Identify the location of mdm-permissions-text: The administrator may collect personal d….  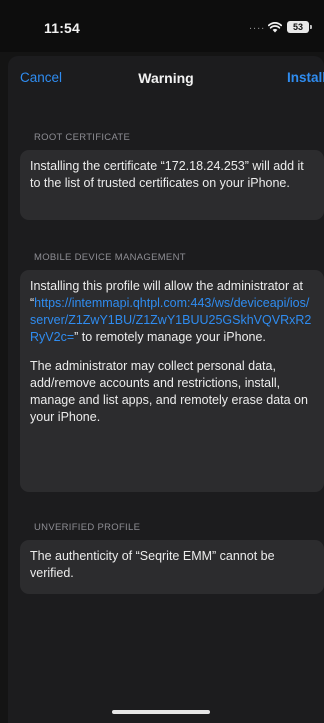
(169, 391).